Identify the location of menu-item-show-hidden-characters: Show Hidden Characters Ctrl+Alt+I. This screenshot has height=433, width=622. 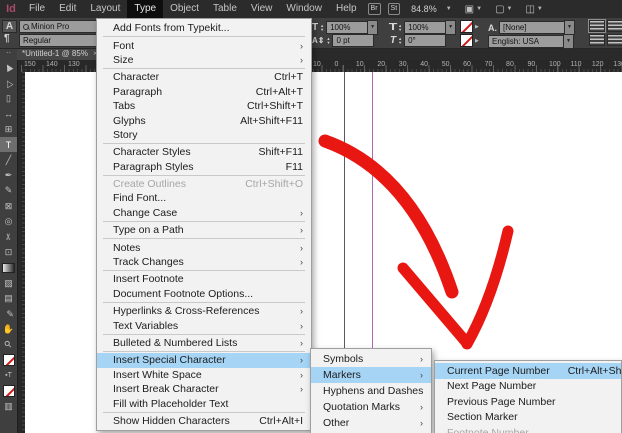
(204, 421).